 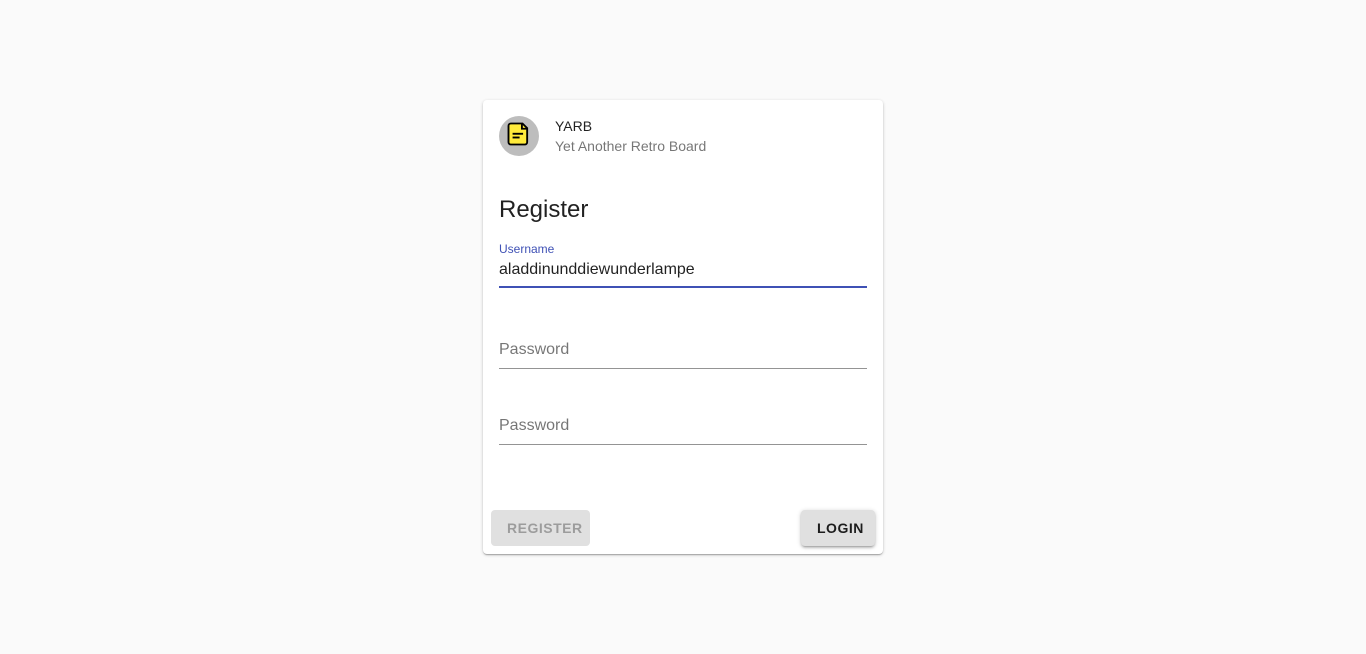 I want to click on card-header: YARB Yet Another Retro Board, so click(x=602, y=136).